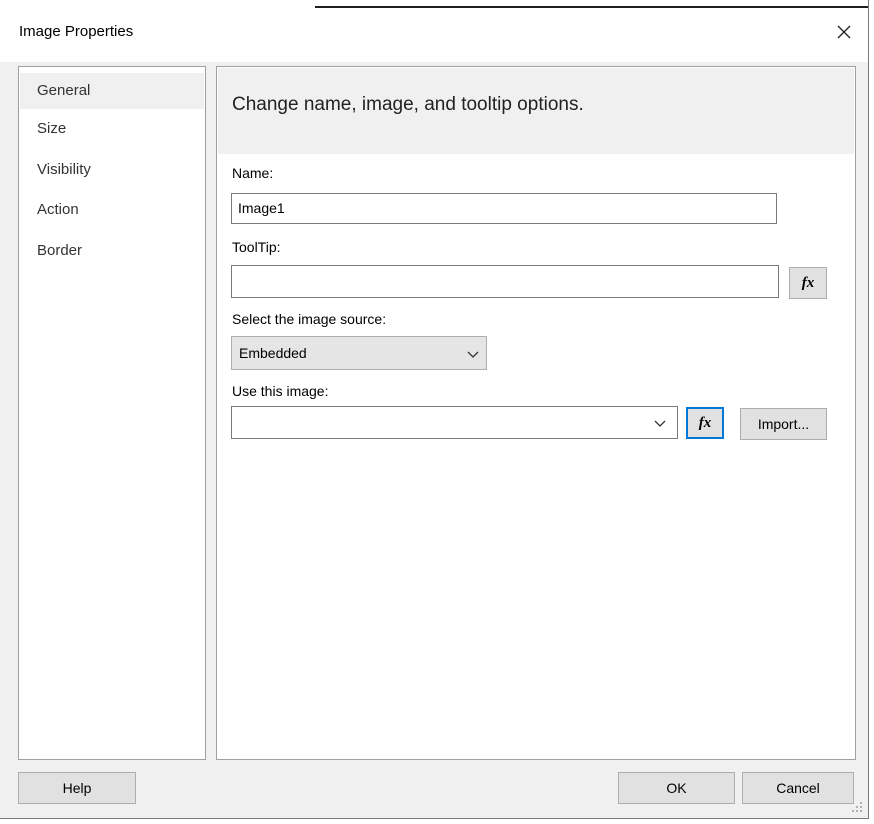 Image resolution: width=874 pixels, height=824 pixels. I want to click on use-image-expression-button: fx, so click(705, 423).